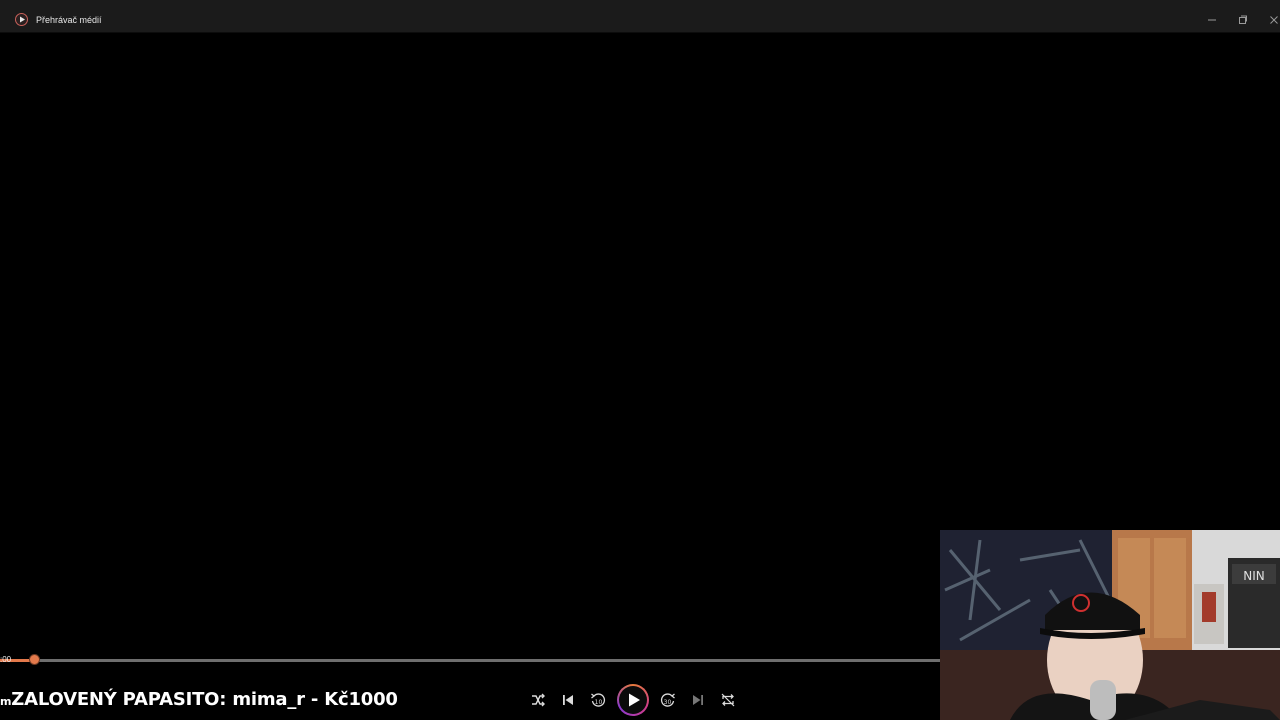 This screenshot has height=720, width=1280. I want to click on title-bar: Přehrávač médií, so click(640, 16).